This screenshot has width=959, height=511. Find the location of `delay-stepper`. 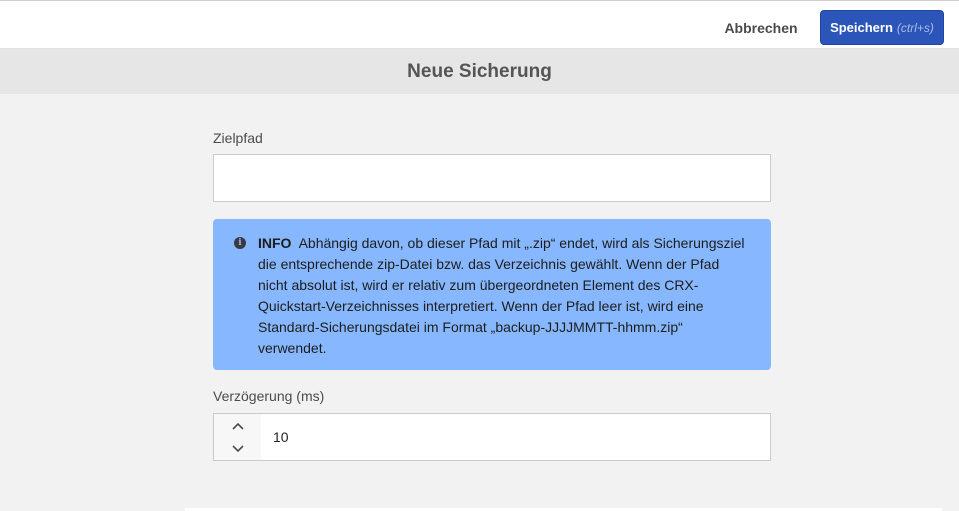

delay-stepper is located at coordinates (492, 437).